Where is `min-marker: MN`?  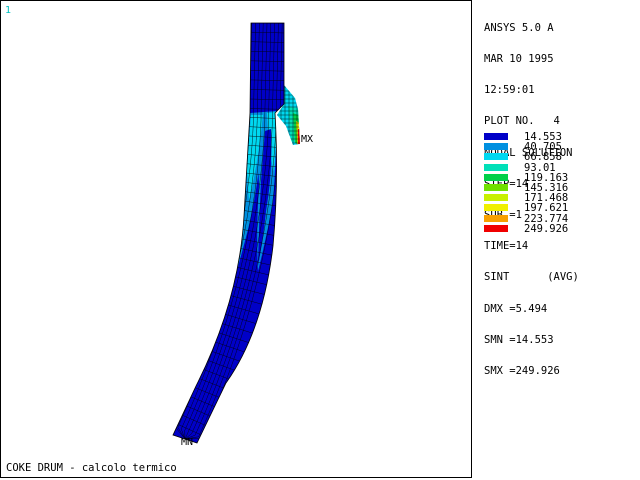 min-marker: MN is located at coordinates (187, 442).